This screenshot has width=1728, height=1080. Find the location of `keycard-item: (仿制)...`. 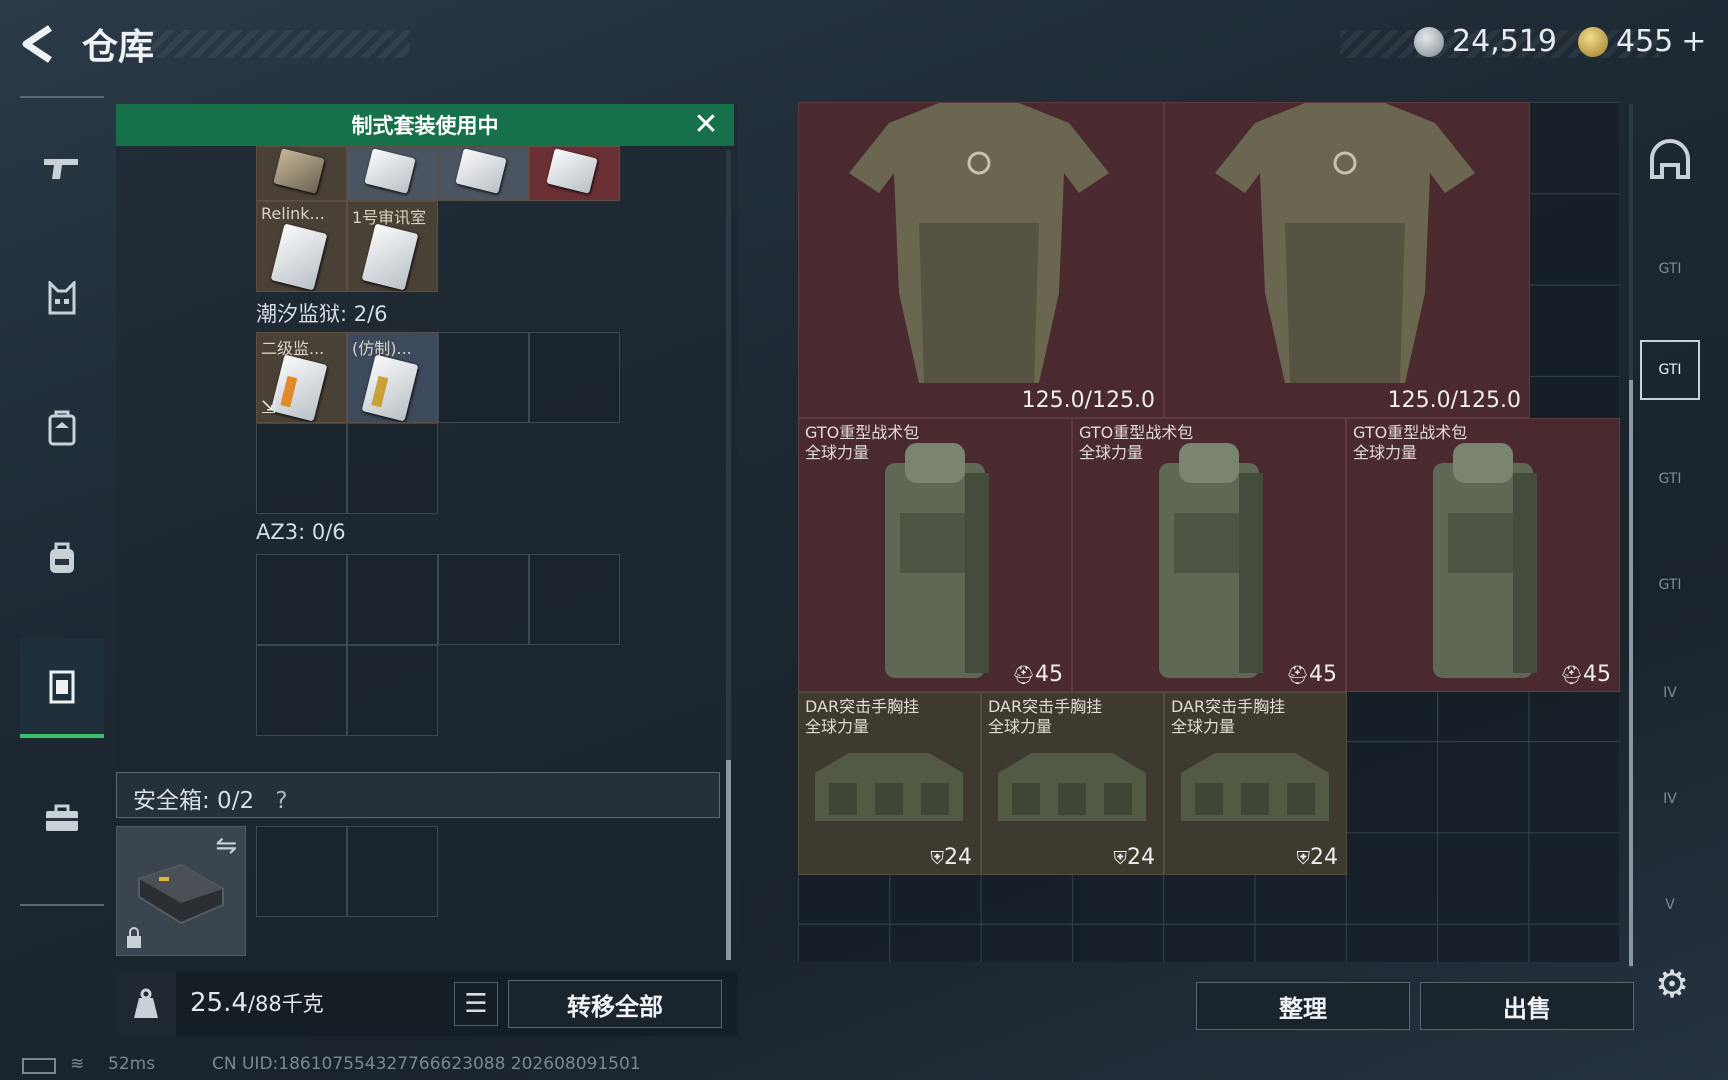

keycard-item: (仿制)... is located at coordinates (392, 377).